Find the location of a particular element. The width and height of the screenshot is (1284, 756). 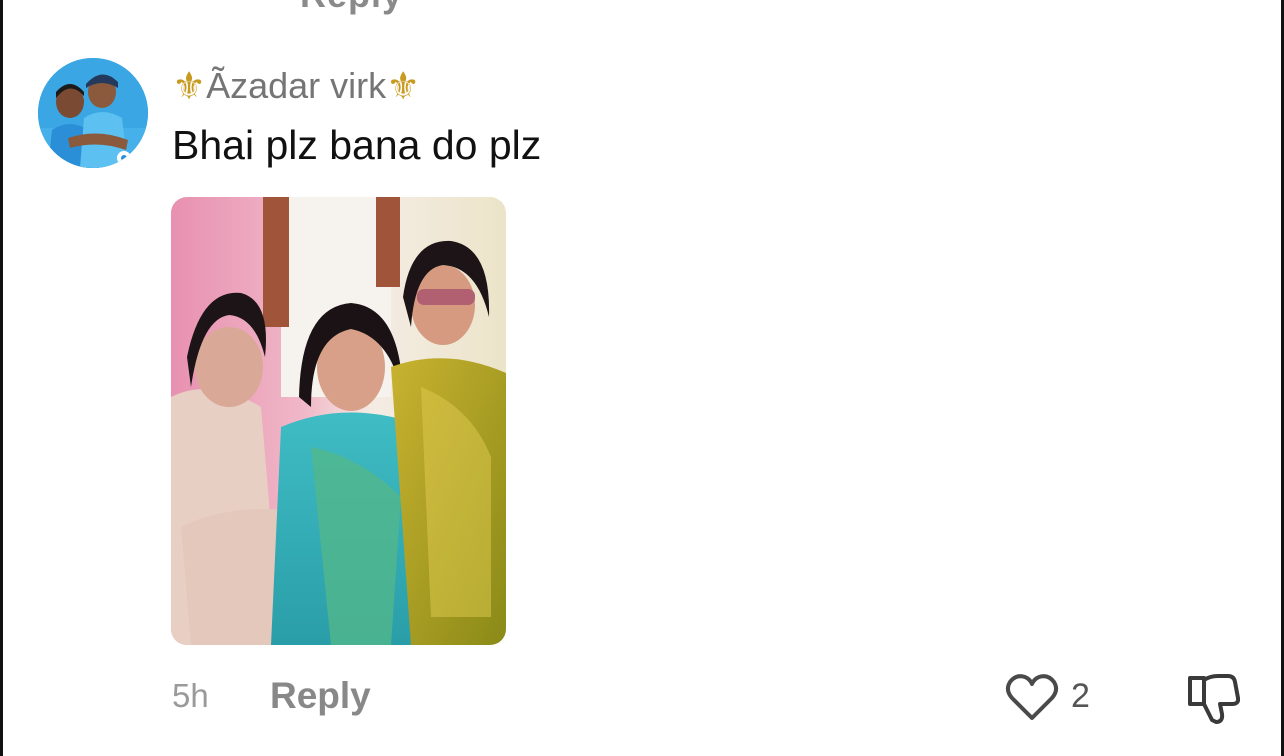

thumbs-down-icon is located at coordinates (1214, 699).